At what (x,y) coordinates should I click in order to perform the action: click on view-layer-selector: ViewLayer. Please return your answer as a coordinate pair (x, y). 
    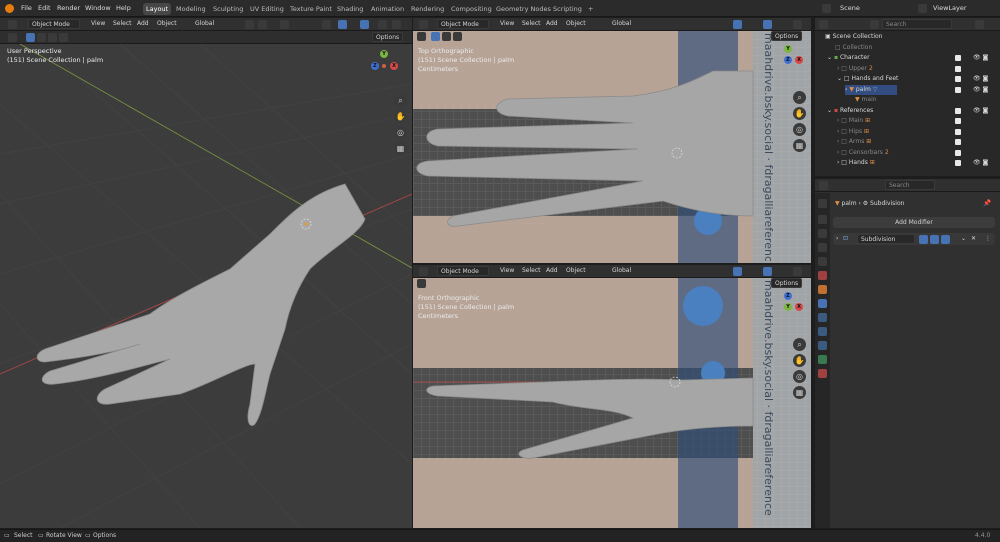
    Looking at the image, I should click on (950, 8).